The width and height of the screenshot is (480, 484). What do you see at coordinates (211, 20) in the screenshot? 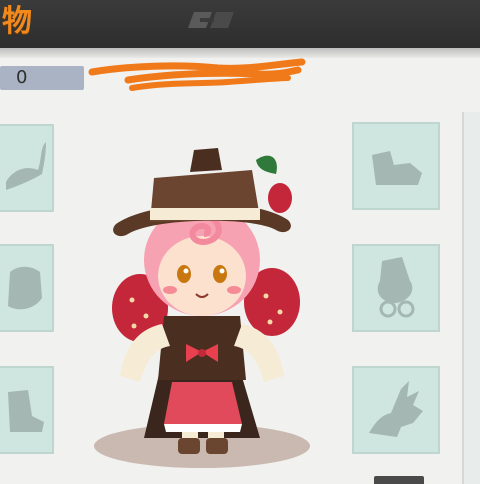
I see `tab-decoration-icon` at bounding box center [211, 20].